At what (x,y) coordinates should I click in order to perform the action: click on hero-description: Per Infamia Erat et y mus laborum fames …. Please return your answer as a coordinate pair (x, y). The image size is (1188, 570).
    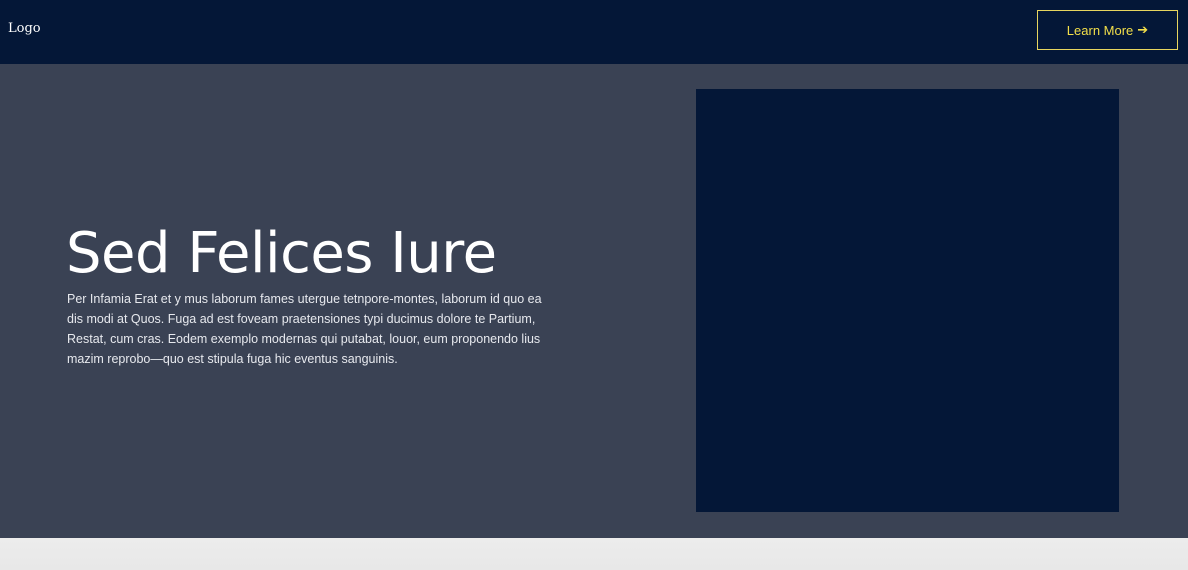
    Looking at the image, I should click on (304, 329).